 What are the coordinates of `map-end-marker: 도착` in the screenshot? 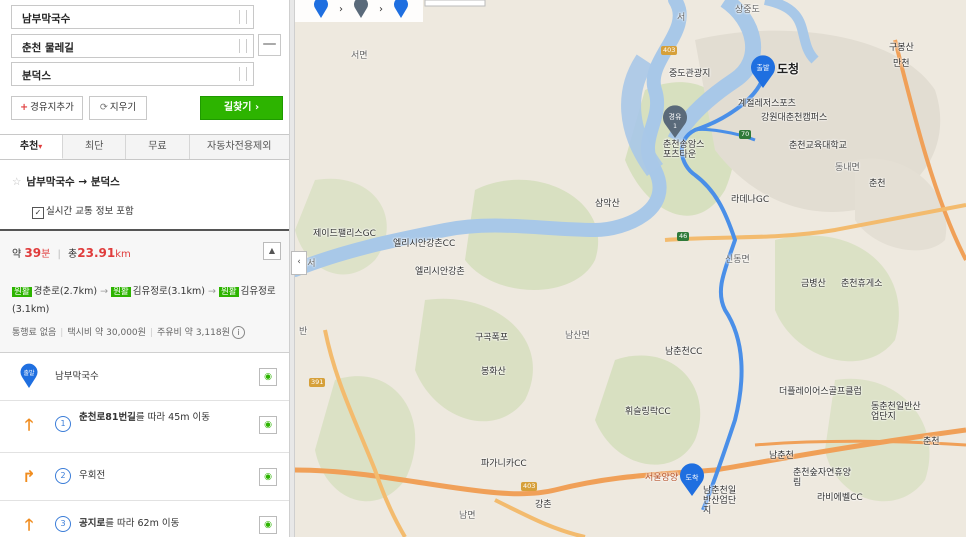 It's located at (692, 479).